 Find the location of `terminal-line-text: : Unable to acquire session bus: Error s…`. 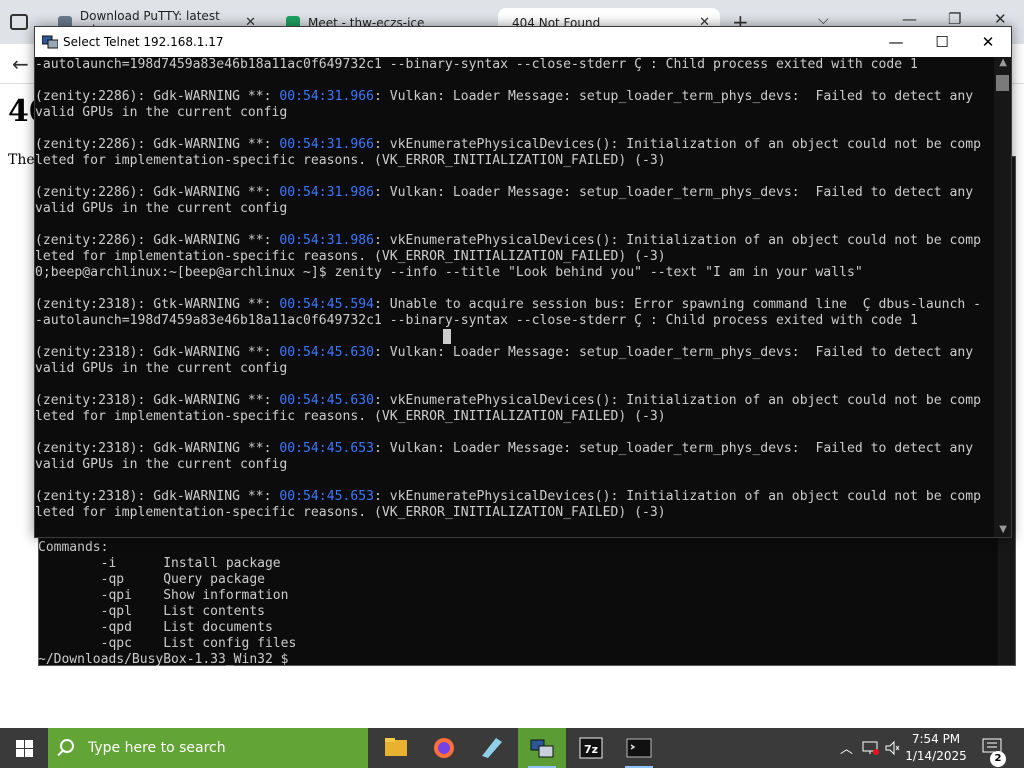

terminal-line-text: : Unable to acquire session bus: Error s… is located at coordinates (677, 304).